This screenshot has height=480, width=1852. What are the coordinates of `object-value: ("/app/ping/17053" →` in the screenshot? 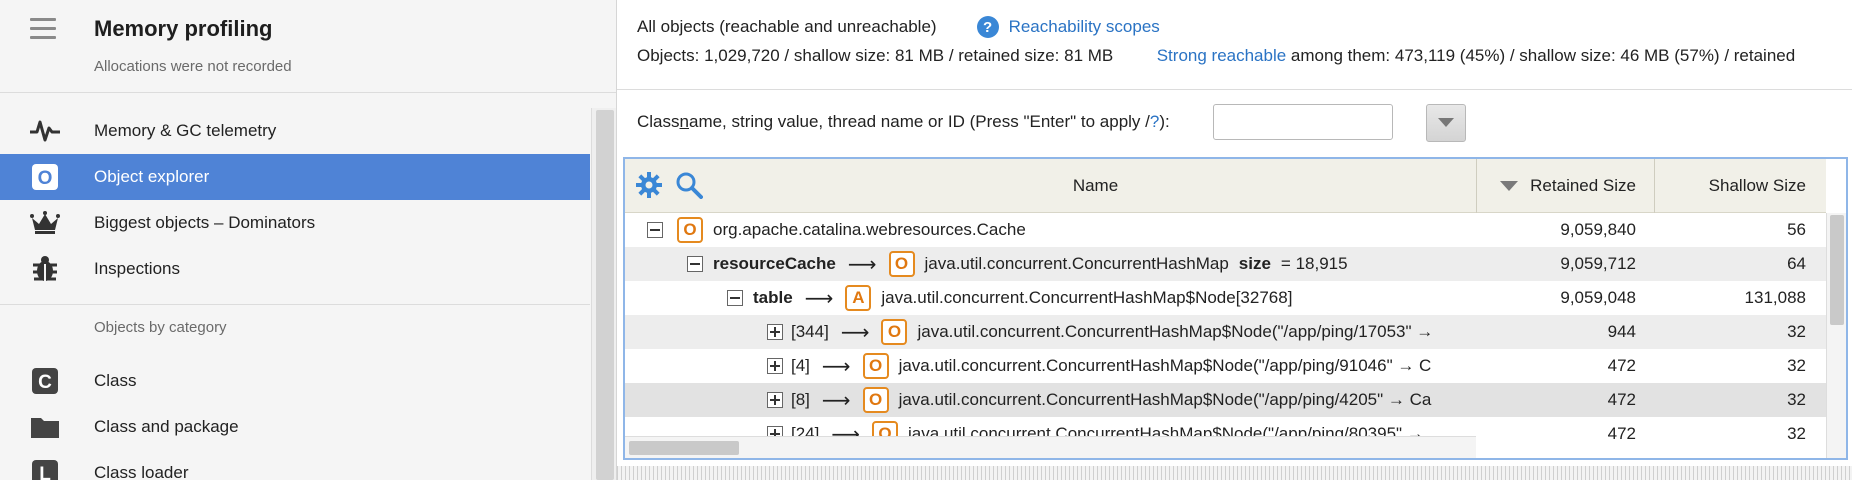 It's located at (1352, 331).